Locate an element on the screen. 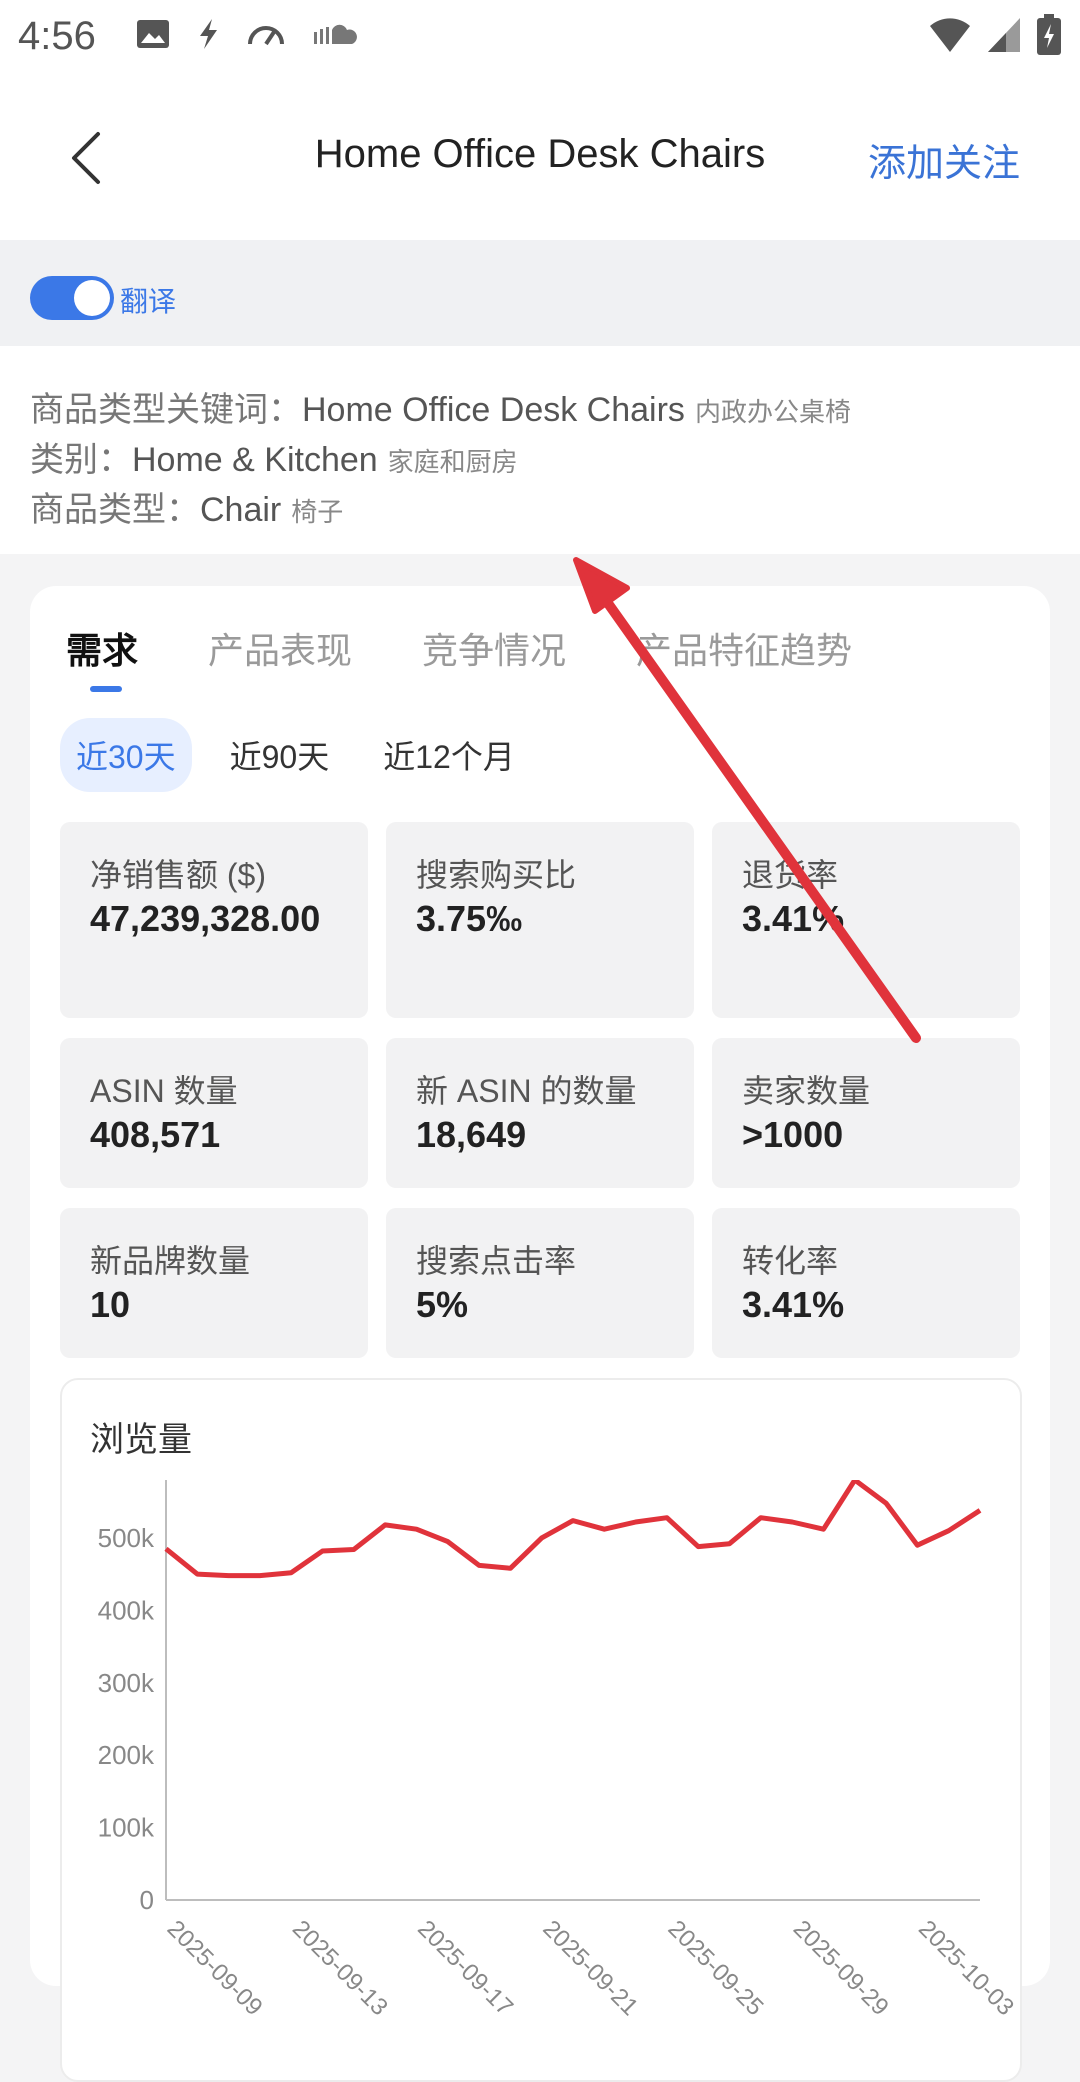 This screenshot has width=1080, height=2082. metric-label: ASIN 数量 is located at coordinates (164, 1091).